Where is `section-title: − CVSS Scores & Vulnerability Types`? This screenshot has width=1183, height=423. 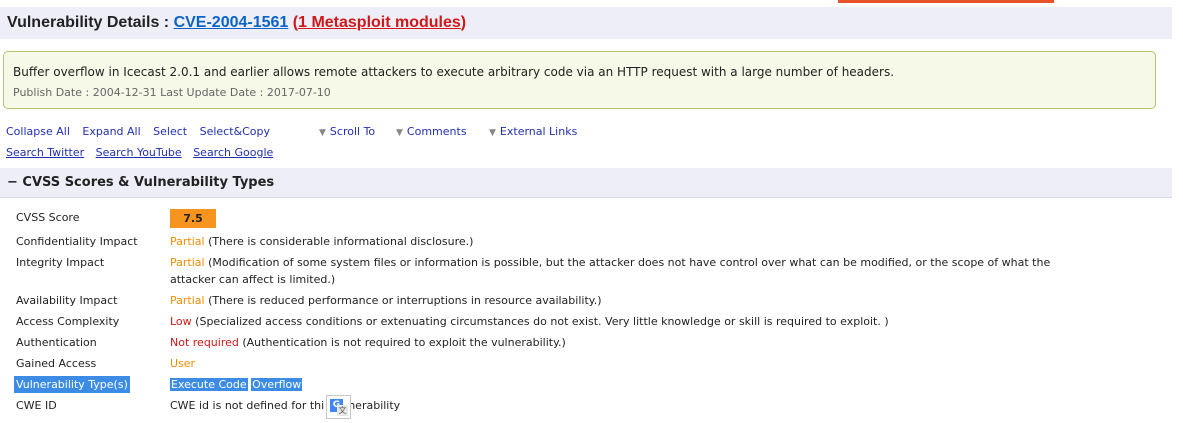 section-title: − CVSS Scores & Vulnerability Types is located at coordinates (140, 182).